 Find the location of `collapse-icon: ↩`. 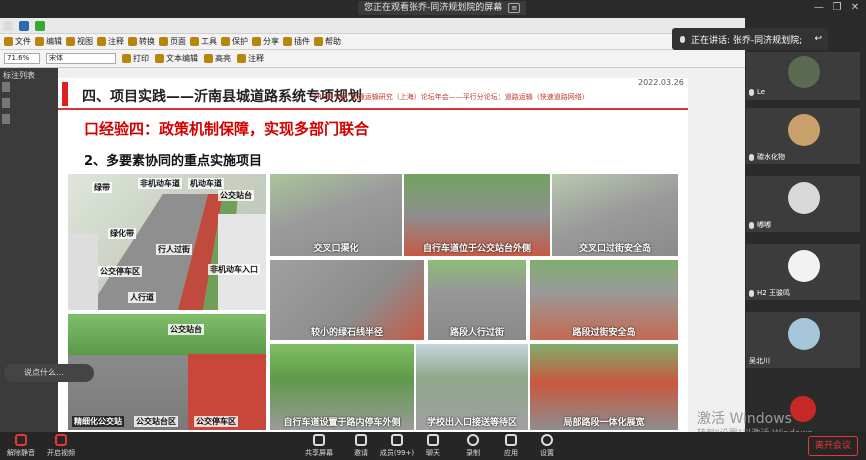

collapse-icon: ↩ is located at coordinates (818, 39).